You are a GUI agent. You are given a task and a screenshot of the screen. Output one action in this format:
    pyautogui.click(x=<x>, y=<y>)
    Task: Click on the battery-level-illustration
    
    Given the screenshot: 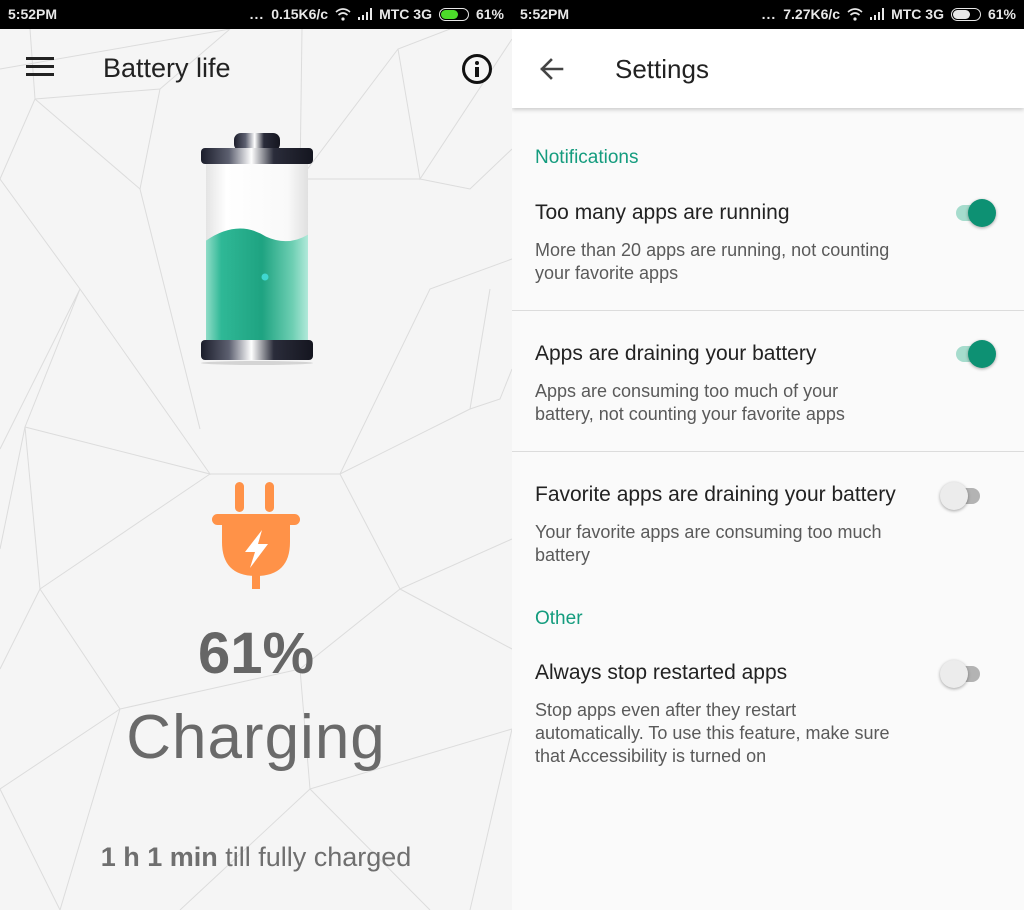 What is the action you would take?
    pyautogui.click(x=257, y=249)
    